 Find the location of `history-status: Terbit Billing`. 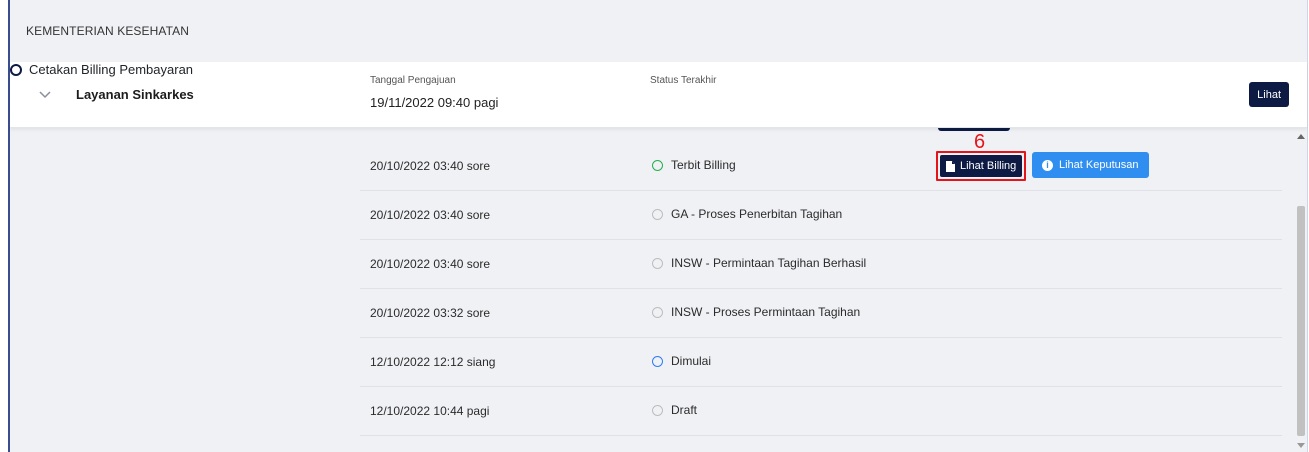

history-status: Terbit Billing is located at coordinates (694, 165).